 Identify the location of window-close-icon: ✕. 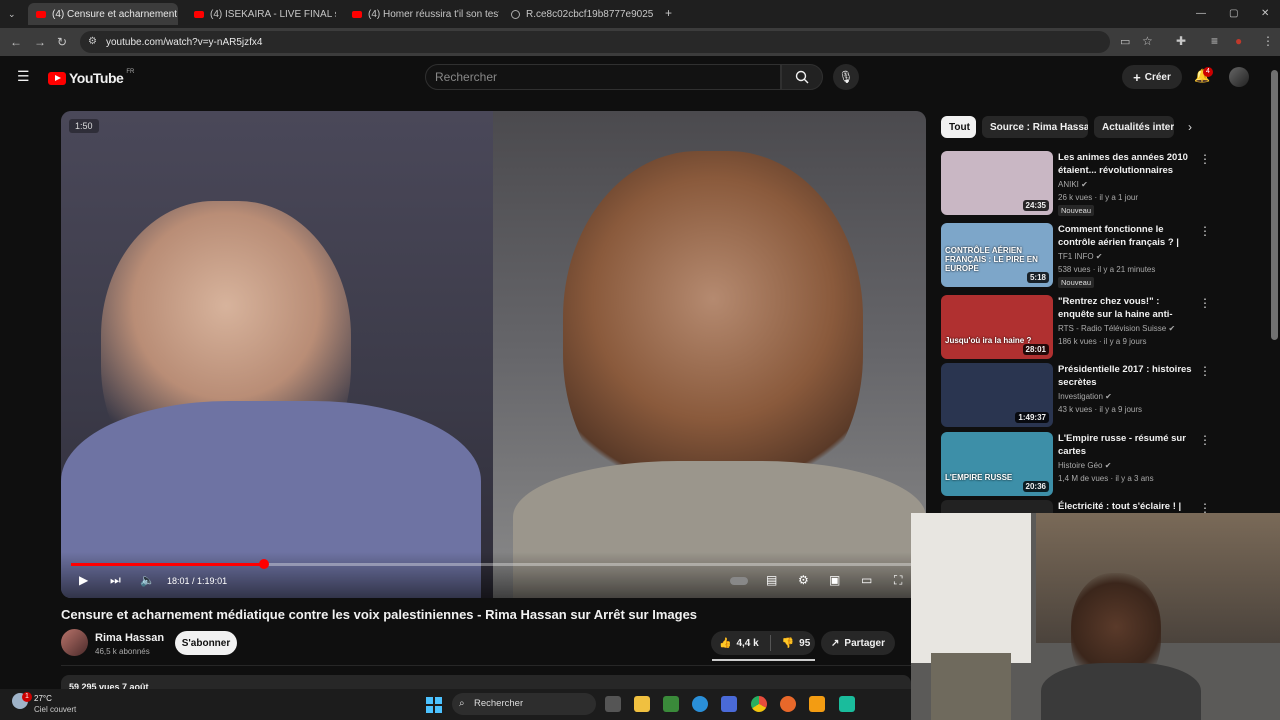
(1265, 14).